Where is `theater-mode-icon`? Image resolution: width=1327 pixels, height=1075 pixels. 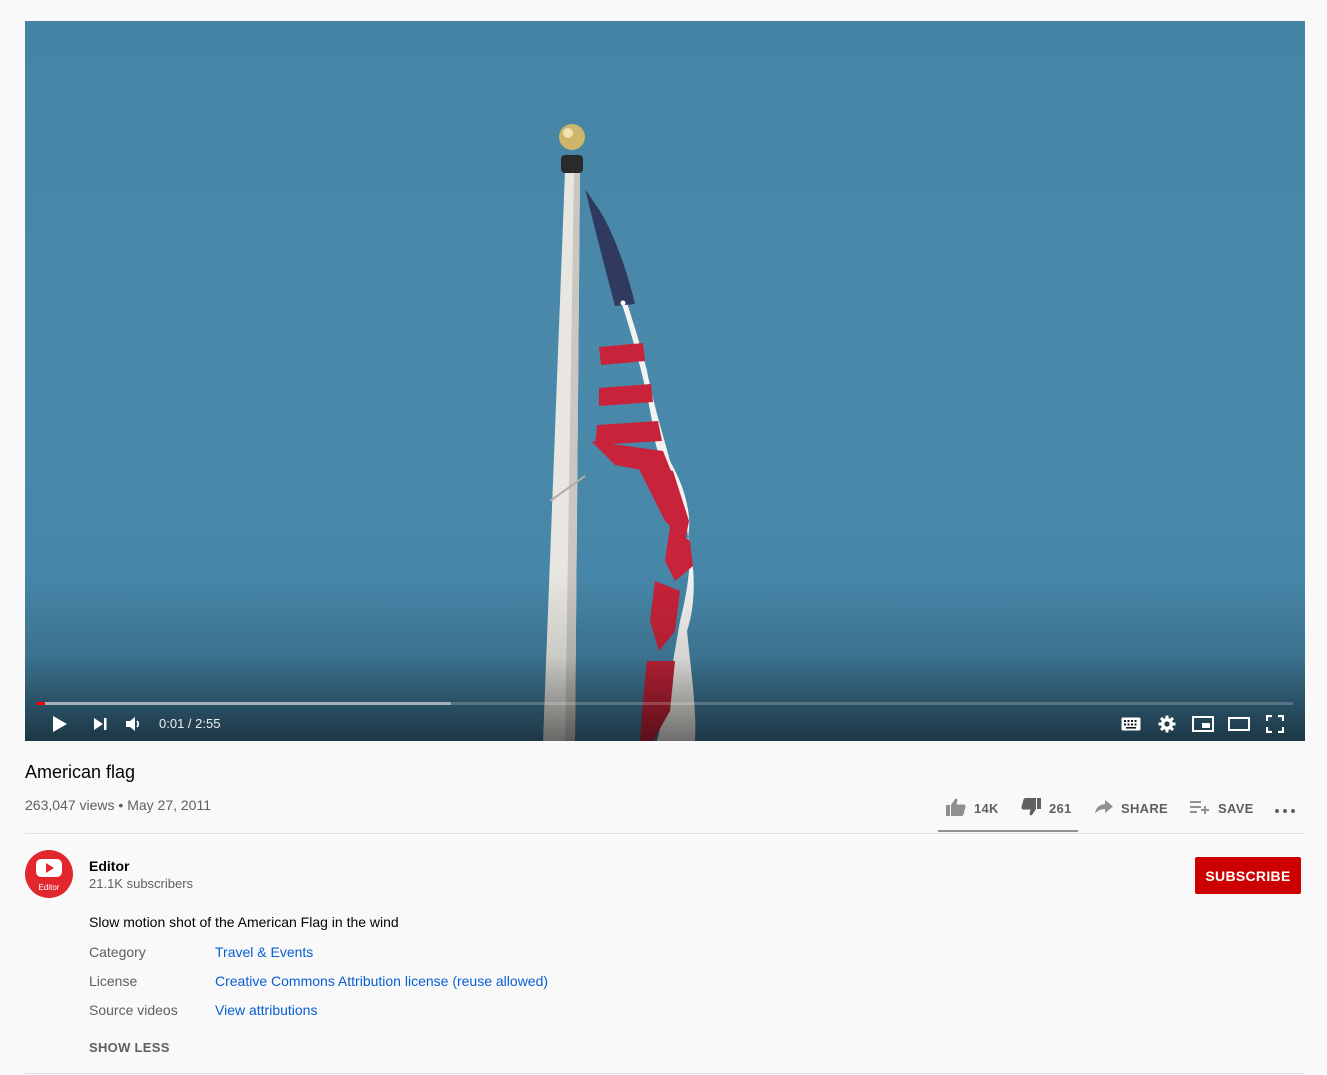
theater-mode-icon is located at coordinates (1239, 724).